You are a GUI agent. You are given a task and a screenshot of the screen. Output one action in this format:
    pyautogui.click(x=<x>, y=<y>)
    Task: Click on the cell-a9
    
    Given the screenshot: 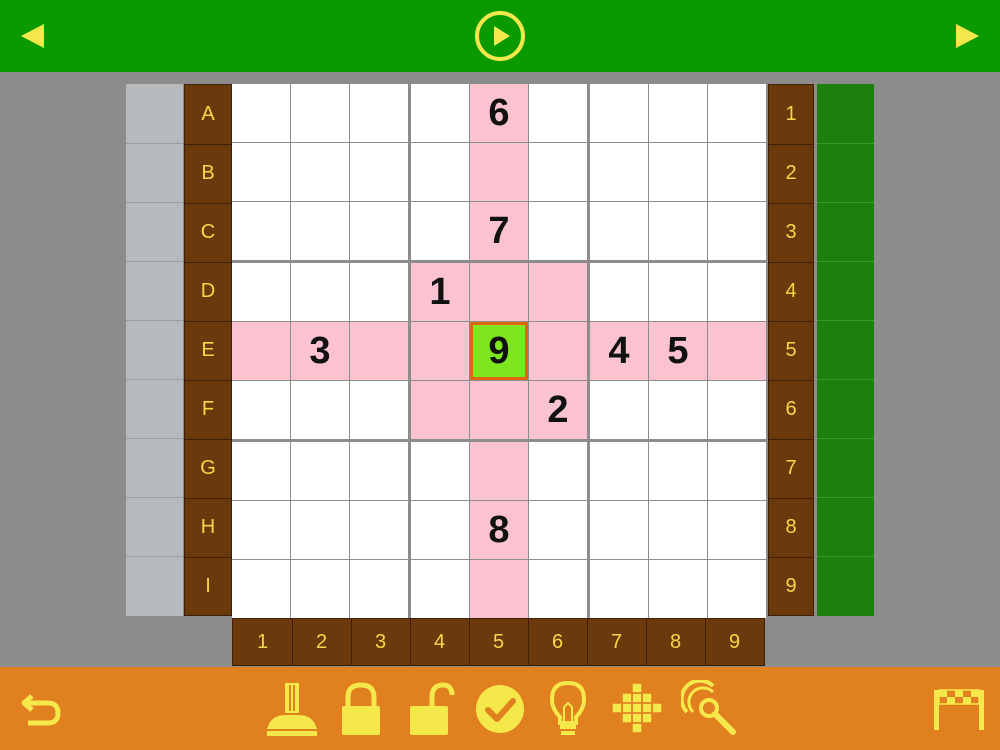 What is the action you would take?
    pyautogui.click(x=737, y=113)
    